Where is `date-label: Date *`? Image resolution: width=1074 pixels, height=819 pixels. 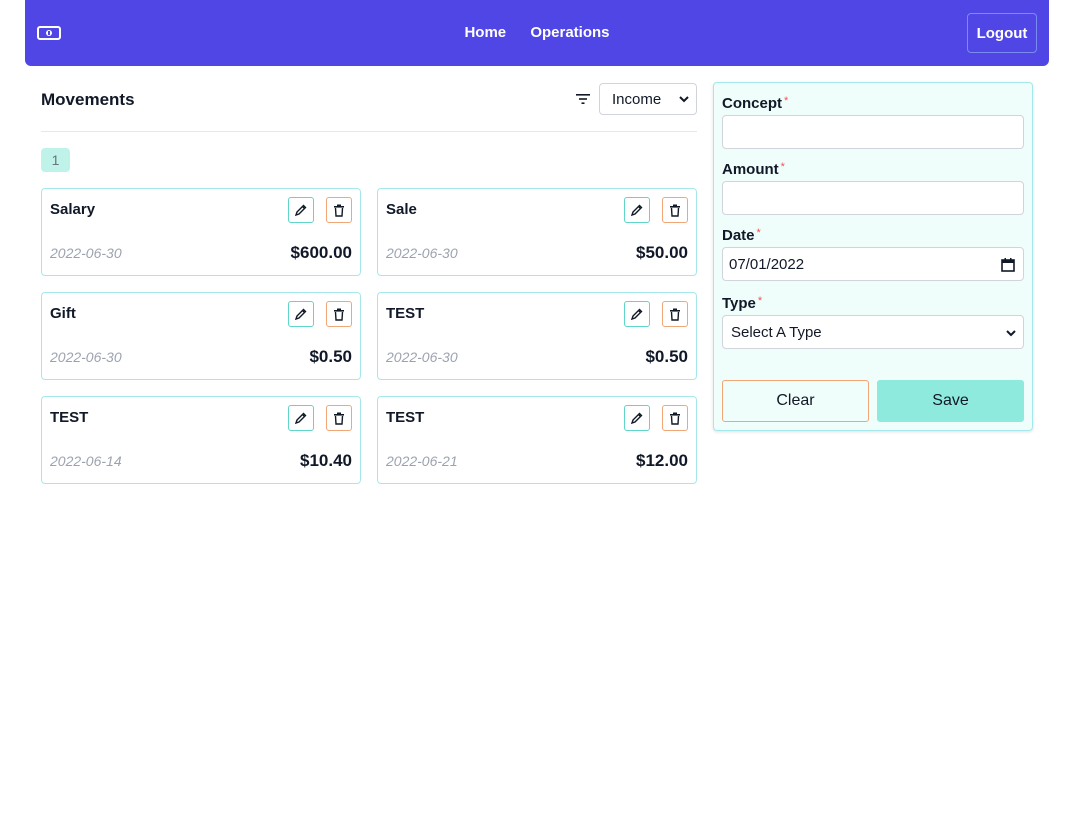
date-label: Date * is located at coordinates (741, 235).